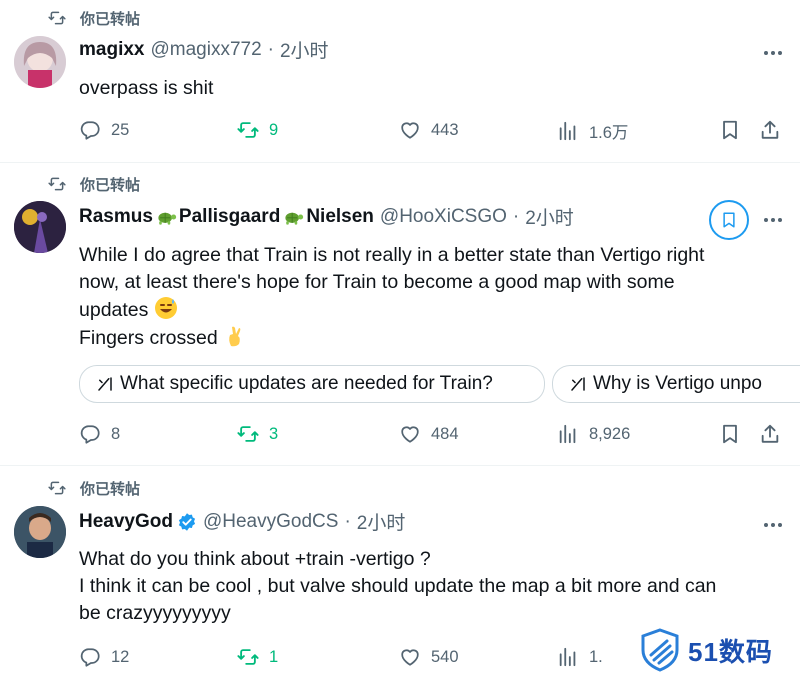 Image resolution: width=800 pixels, height=678 pixels. Describe the element at coordinates (610, 433) in the screenshot. I see `views-count: 8,926` at that location.